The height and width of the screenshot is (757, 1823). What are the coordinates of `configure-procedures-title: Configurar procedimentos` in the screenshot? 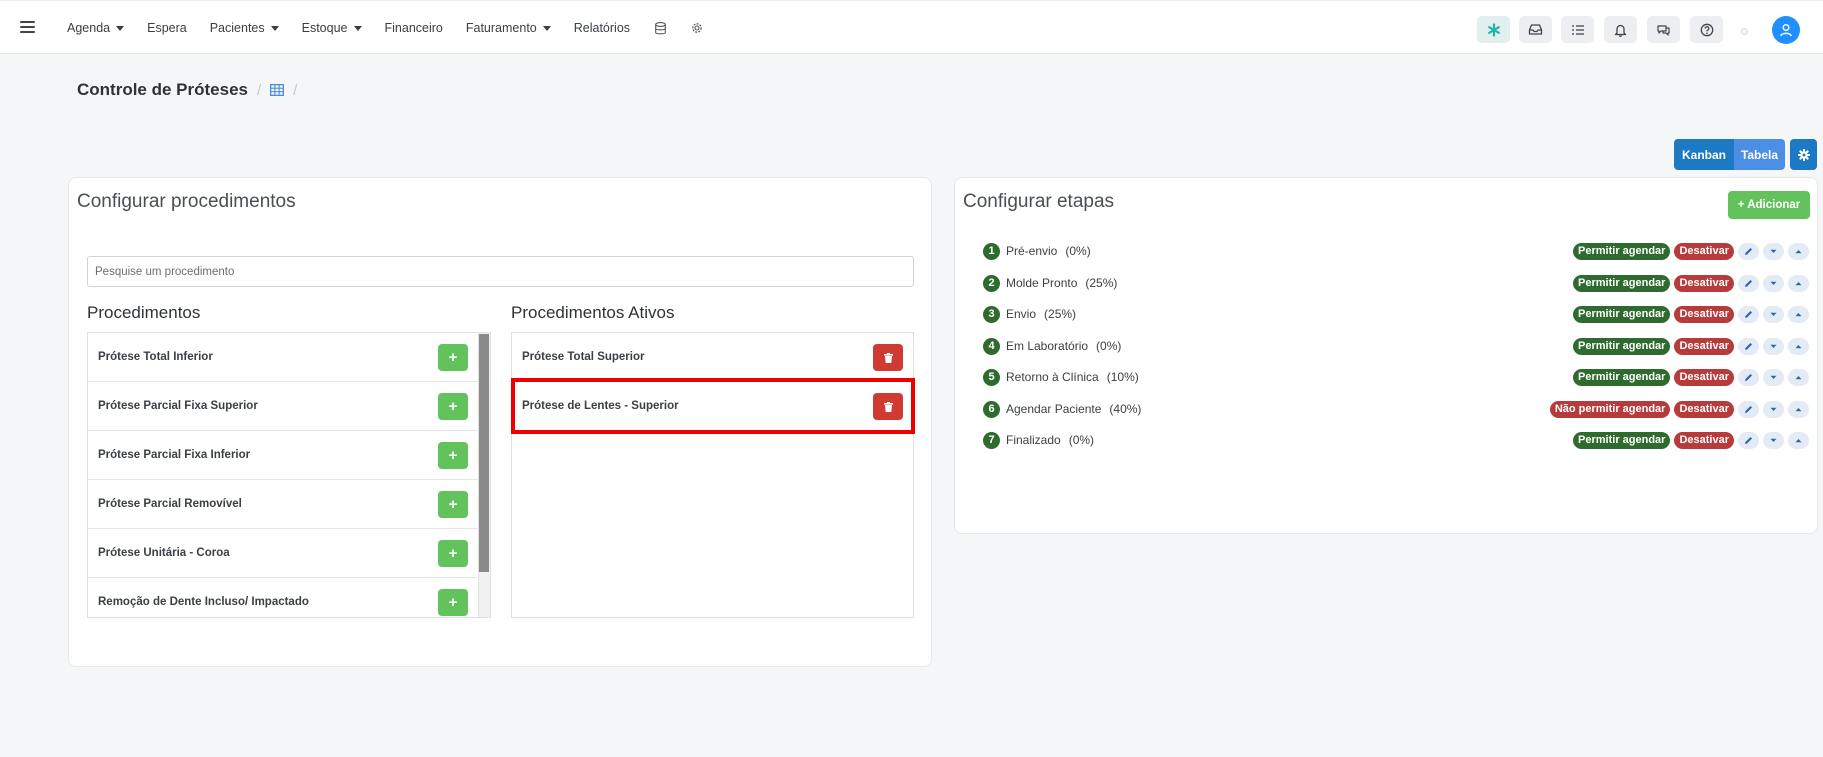 It's located at (186, 201).